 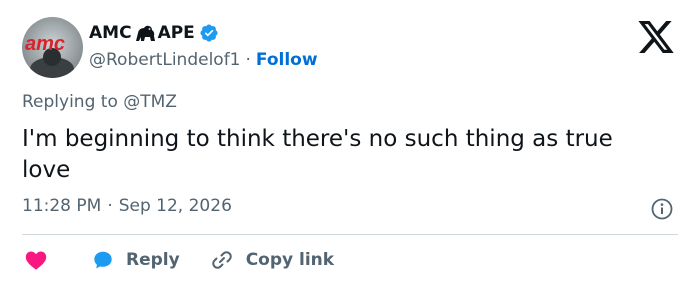 What do you see at coordinates (150, 102) in the screenshot?
I see `reply-context-mention: @TMZ` at bounding box center [150, 102].